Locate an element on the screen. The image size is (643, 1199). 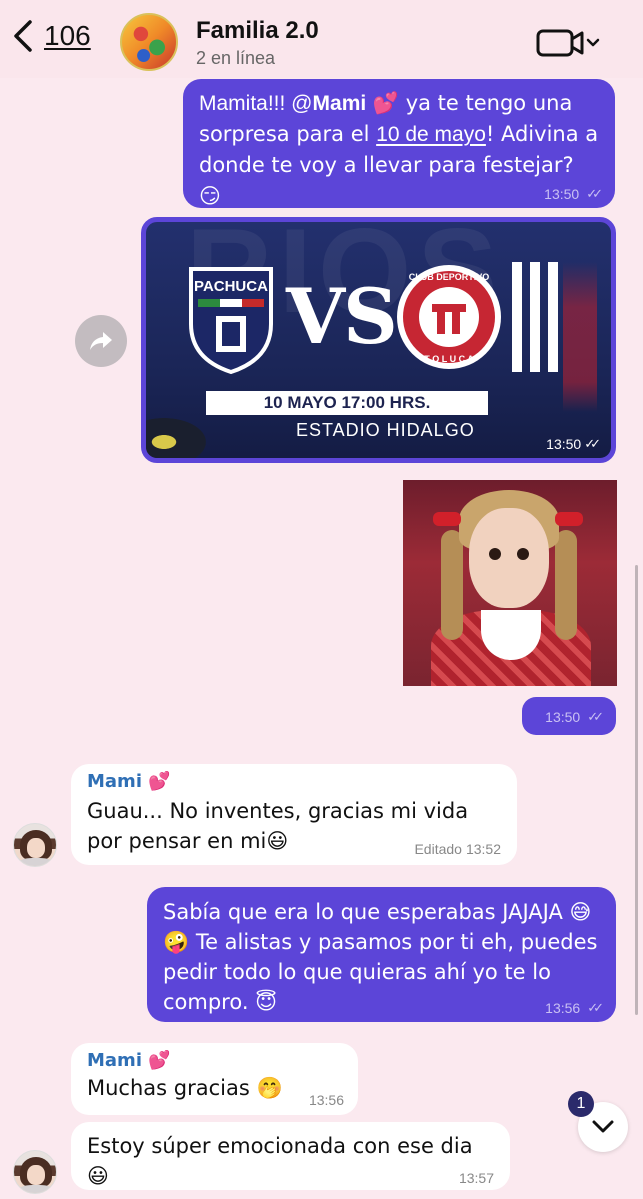
message-meta: 13:56 is located at coordinates (326, 1100).